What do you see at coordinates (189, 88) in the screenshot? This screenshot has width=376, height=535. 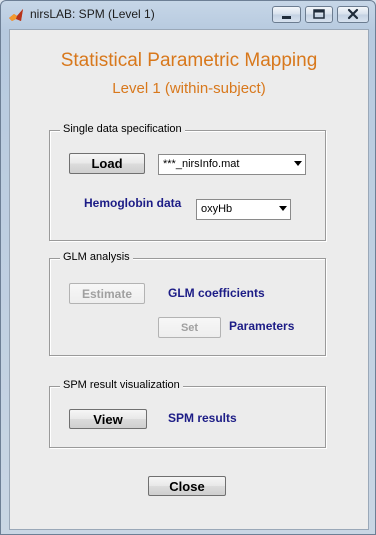 I see `page-subtitle: Level 1 (within-subject)` at bounding box center [189, 88].